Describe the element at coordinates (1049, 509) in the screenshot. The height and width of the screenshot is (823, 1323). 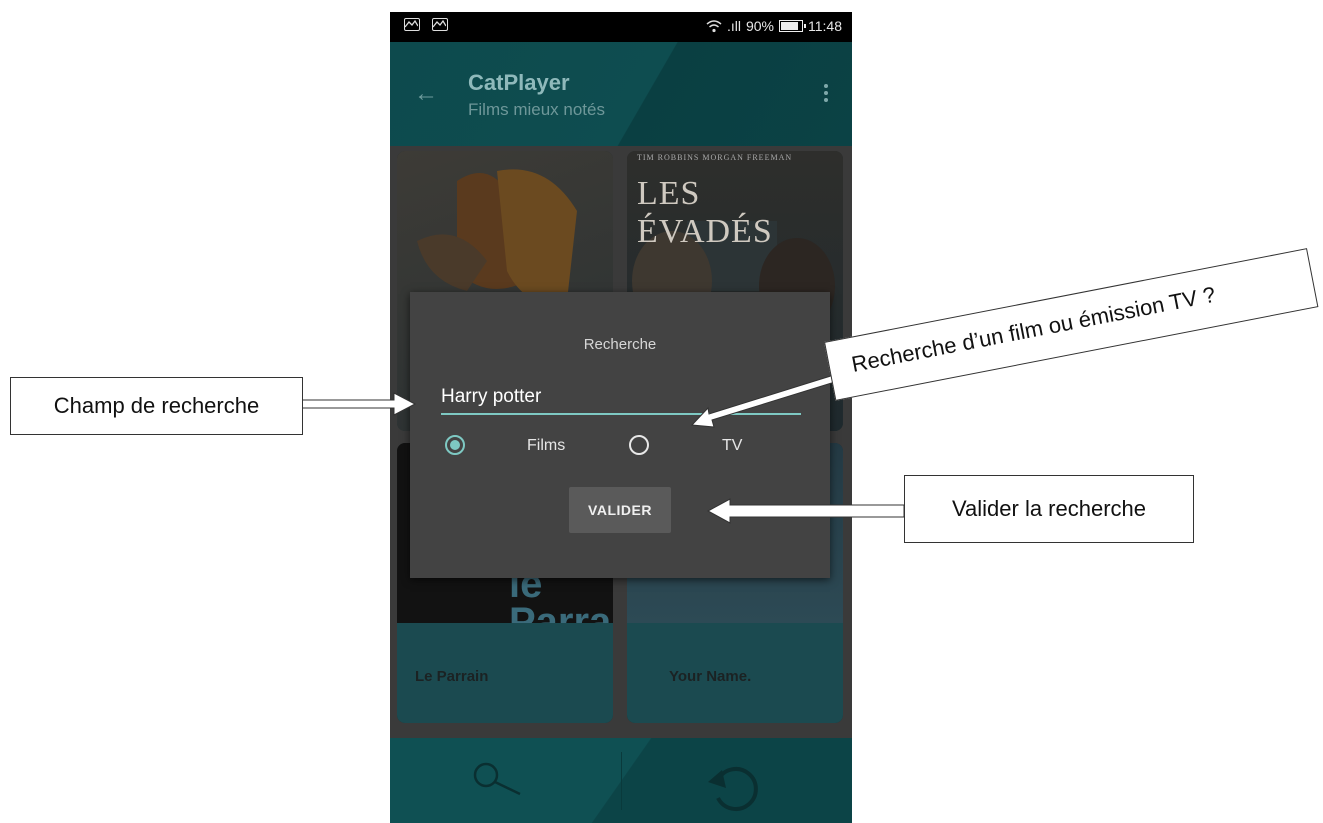
I see `callout-valider: Valider la recherche` at that location.